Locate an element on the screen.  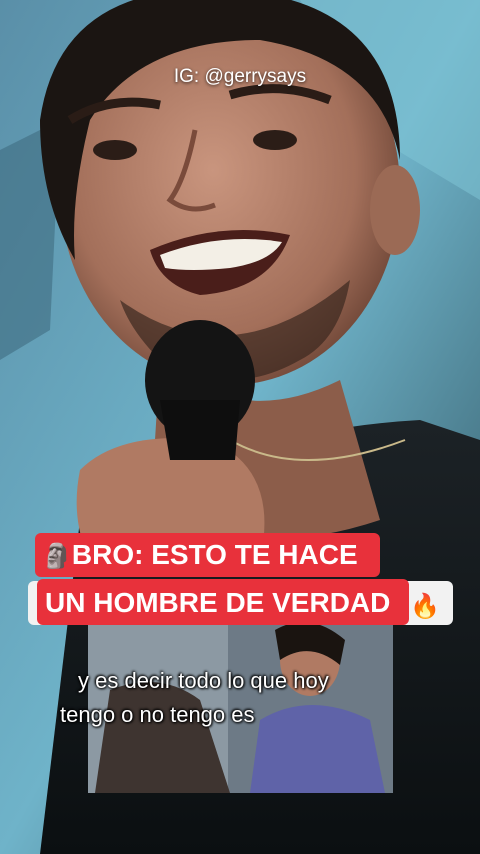
banner-line2: UN HOMBRE DE VERDAD is located at coordinates (217, 603).